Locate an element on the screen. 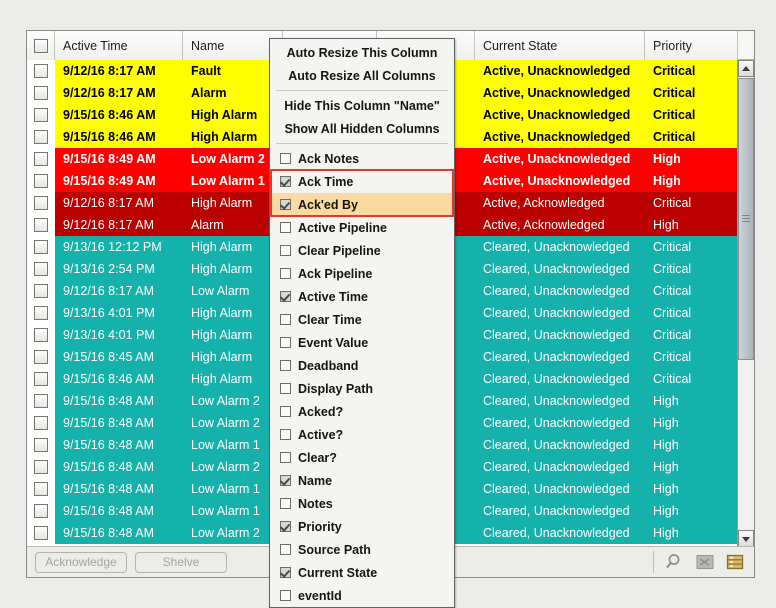 The width and height of the screenshot is (776, 608). menu-checkitem-source-path: Source Path is located at coordinates (362, 549).